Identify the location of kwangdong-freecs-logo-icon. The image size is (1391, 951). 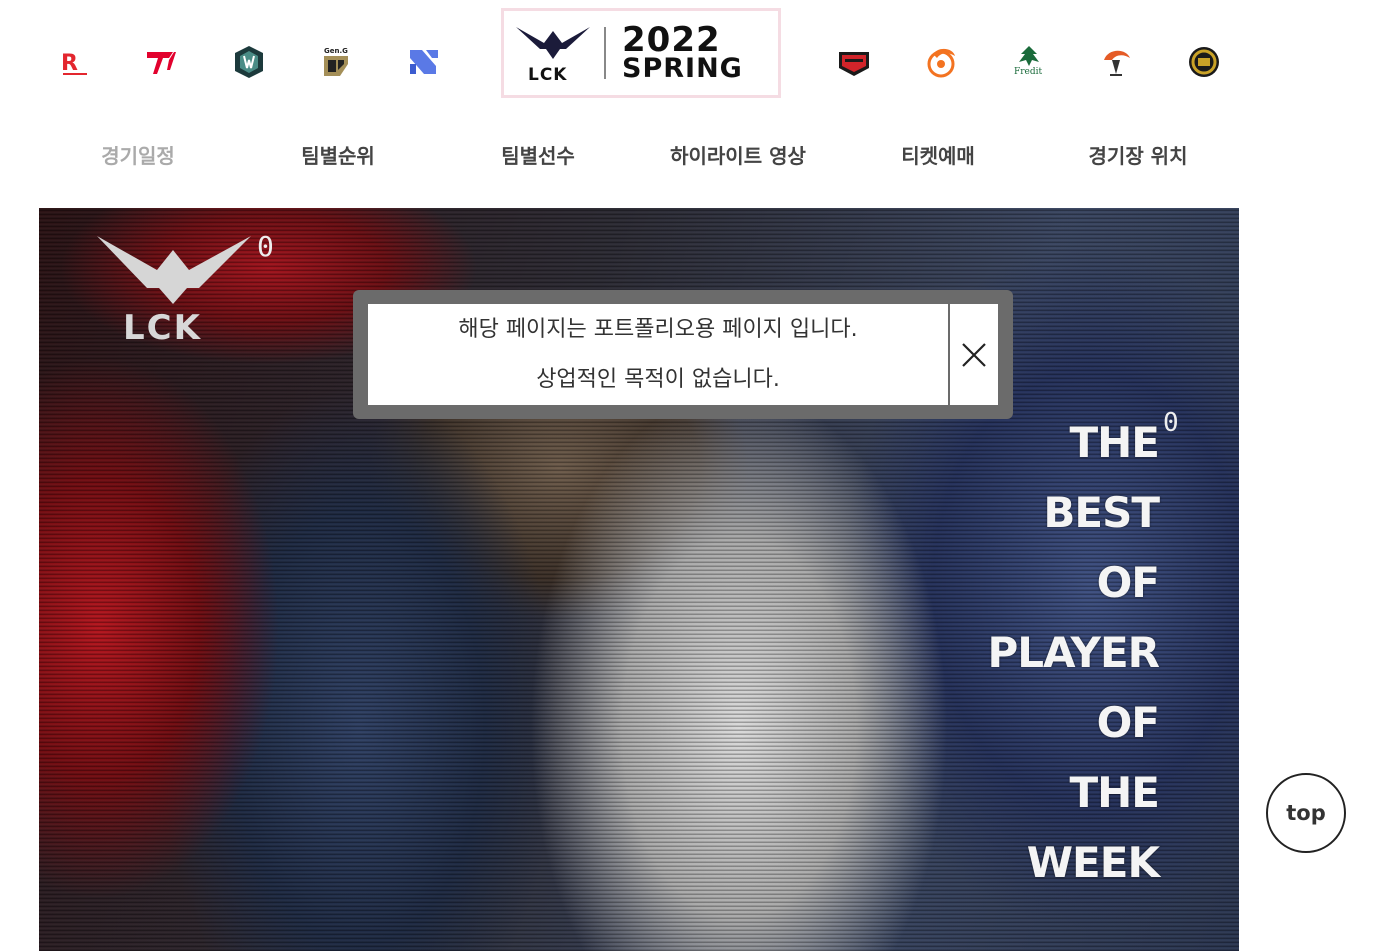
(1116, 62).